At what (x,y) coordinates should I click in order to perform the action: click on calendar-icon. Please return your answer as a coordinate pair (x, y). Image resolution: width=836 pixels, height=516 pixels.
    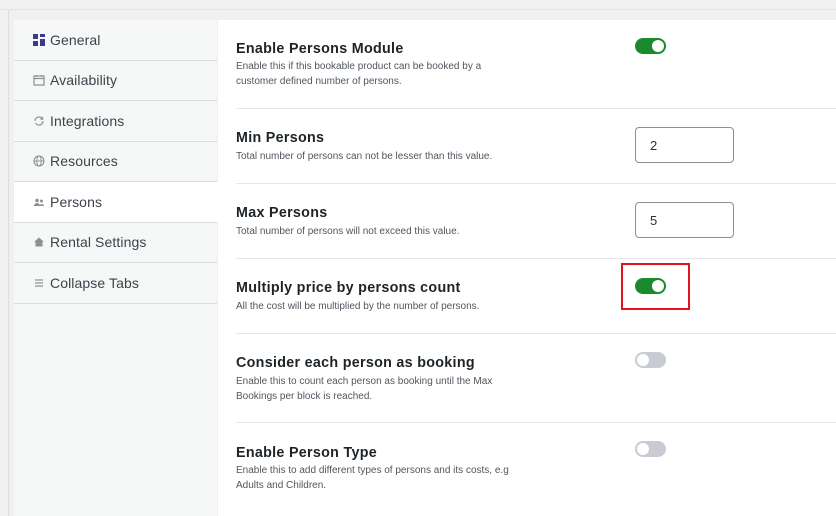
    Looking at the image, I should click on (39, 80).